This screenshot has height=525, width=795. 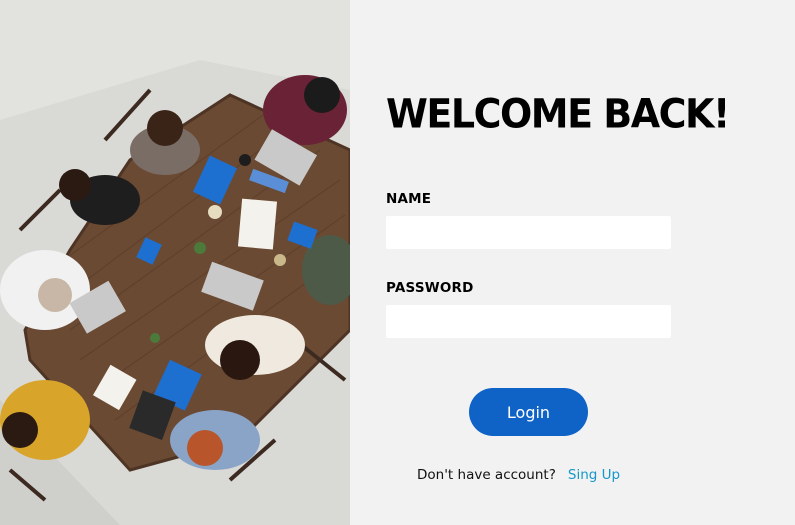 What do you see at coordinates (594, 475) in the screenshot?
I see `signup-link: Sing Up` at bounding box center [594, 475].